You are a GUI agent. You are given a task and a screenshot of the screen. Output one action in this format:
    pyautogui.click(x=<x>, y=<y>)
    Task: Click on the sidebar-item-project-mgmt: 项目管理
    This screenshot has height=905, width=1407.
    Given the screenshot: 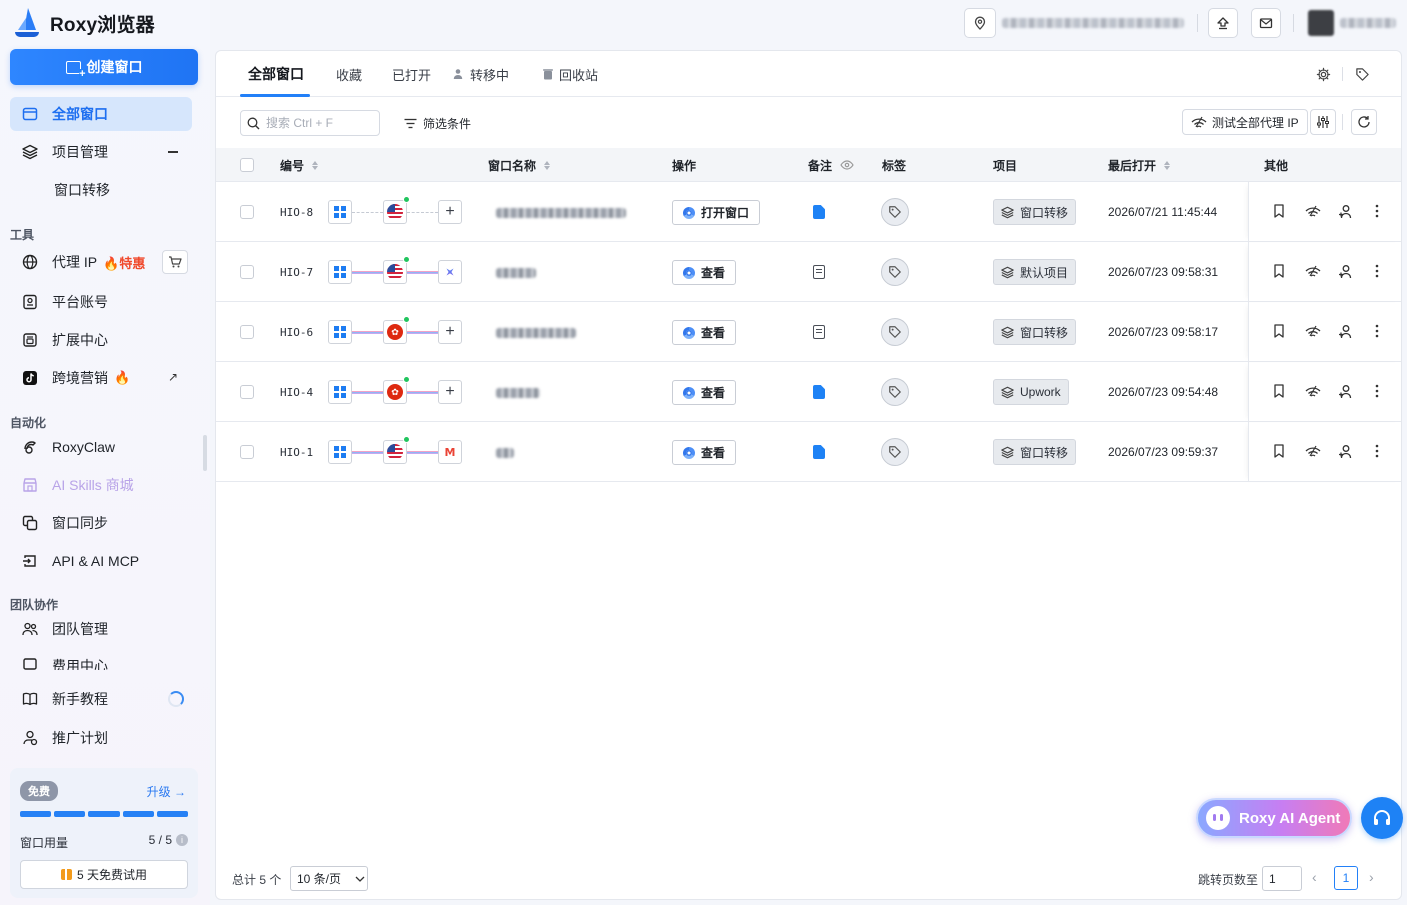 What is the action you would take?
    pyautogui.click(x=101, y=152)
    